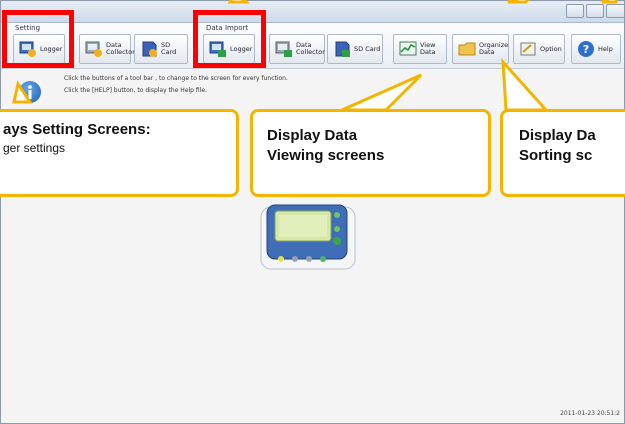 The image size is (625, 424). Describe the element at coordinates (556, 155) in the screenshot. I see `sort-callout-line-2: Sorting sc` at that location.